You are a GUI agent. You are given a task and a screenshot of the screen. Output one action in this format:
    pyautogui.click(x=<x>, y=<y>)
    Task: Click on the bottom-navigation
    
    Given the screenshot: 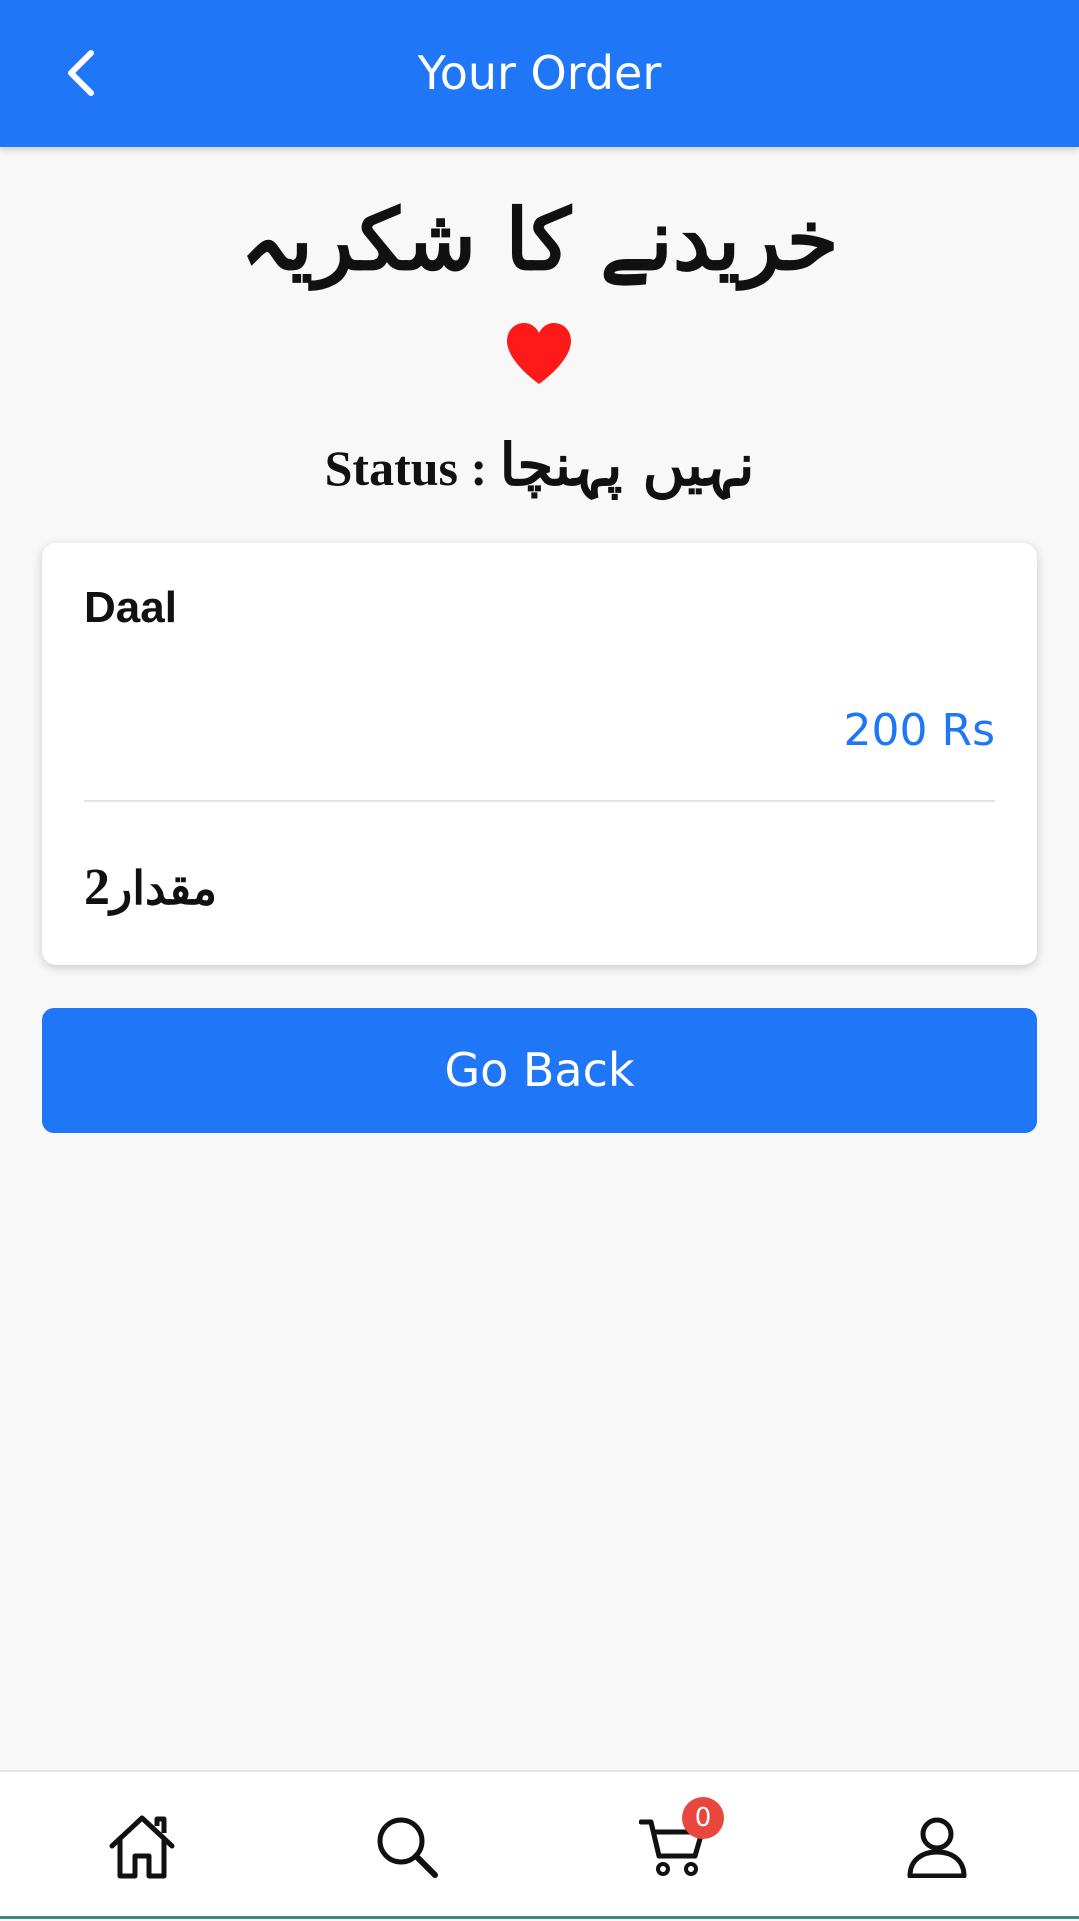 What is the action you would take?
    pyautogui.click(x=539, y=1845)
    